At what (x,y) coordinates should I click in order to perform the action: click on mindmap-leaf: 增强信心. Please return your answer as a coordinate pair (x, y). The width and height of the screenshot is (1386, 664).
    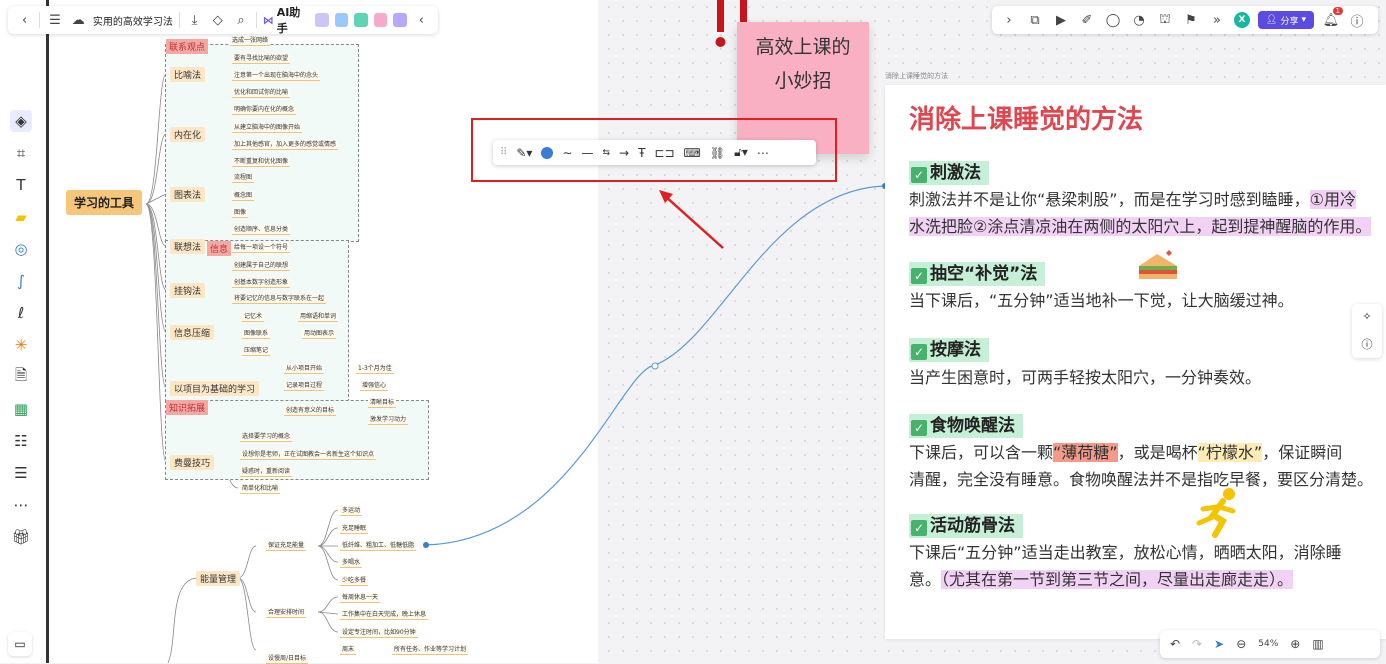
    Looking at the image, I should click on (374, 386).